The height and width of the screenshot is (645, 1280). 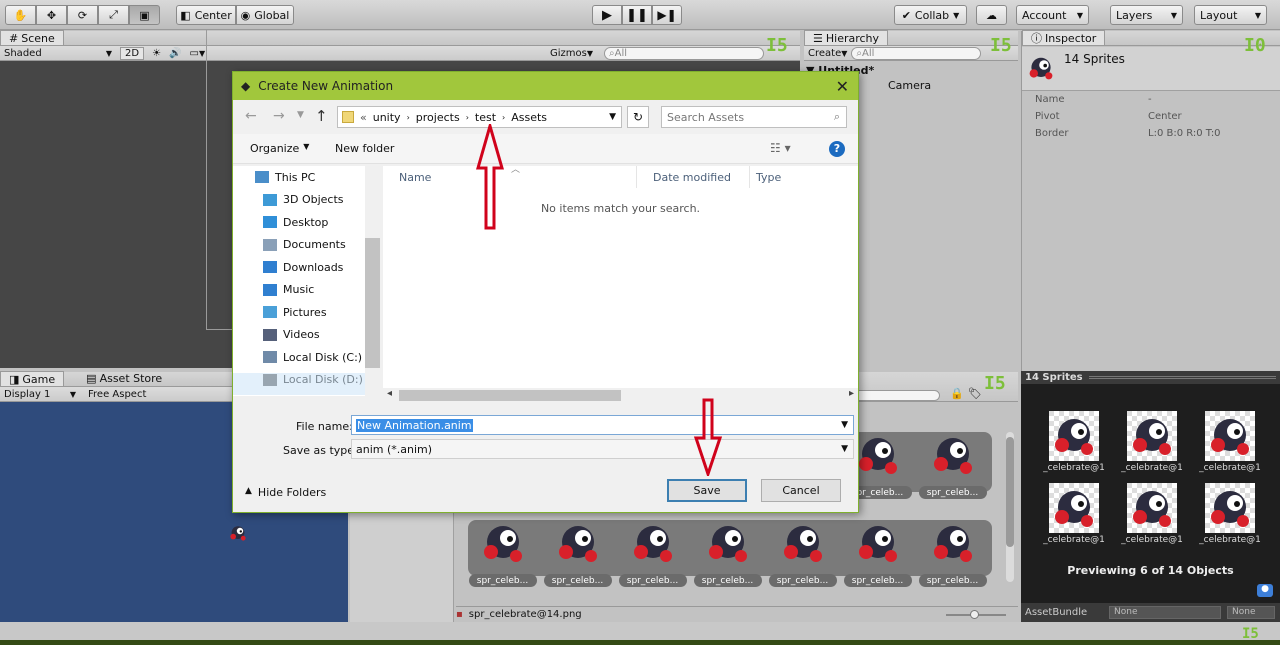 What do you see at coordinates (827, 53) in the screenshot?
I see `hierarchy-create-dropdown: Create ▼` at bounding box center [827, 53].